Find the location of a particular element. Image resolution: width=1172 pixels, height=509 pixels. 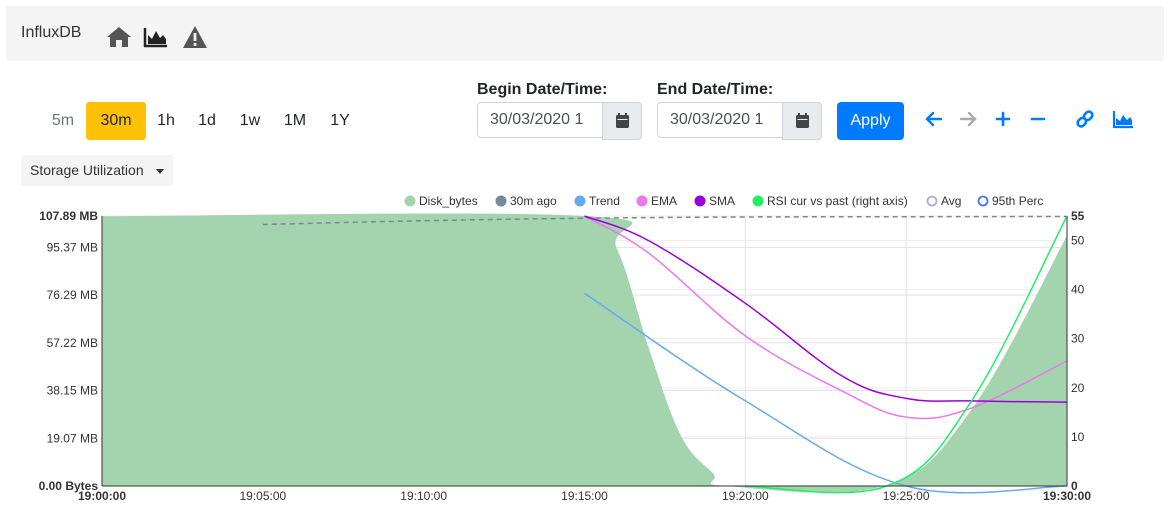

end-date-input is located at coordinates (720, 120).